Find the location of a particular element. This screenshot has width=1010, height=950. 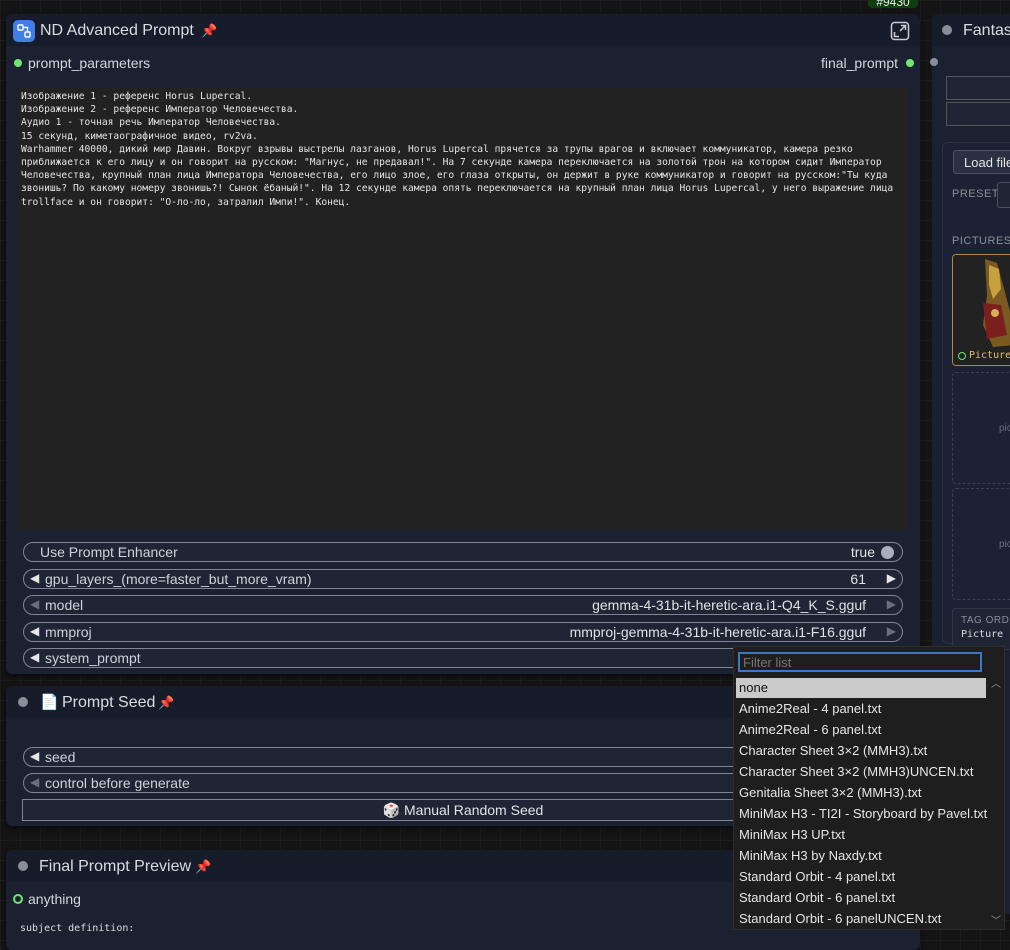

seed-label: seed is located at coordinates (60, 757).